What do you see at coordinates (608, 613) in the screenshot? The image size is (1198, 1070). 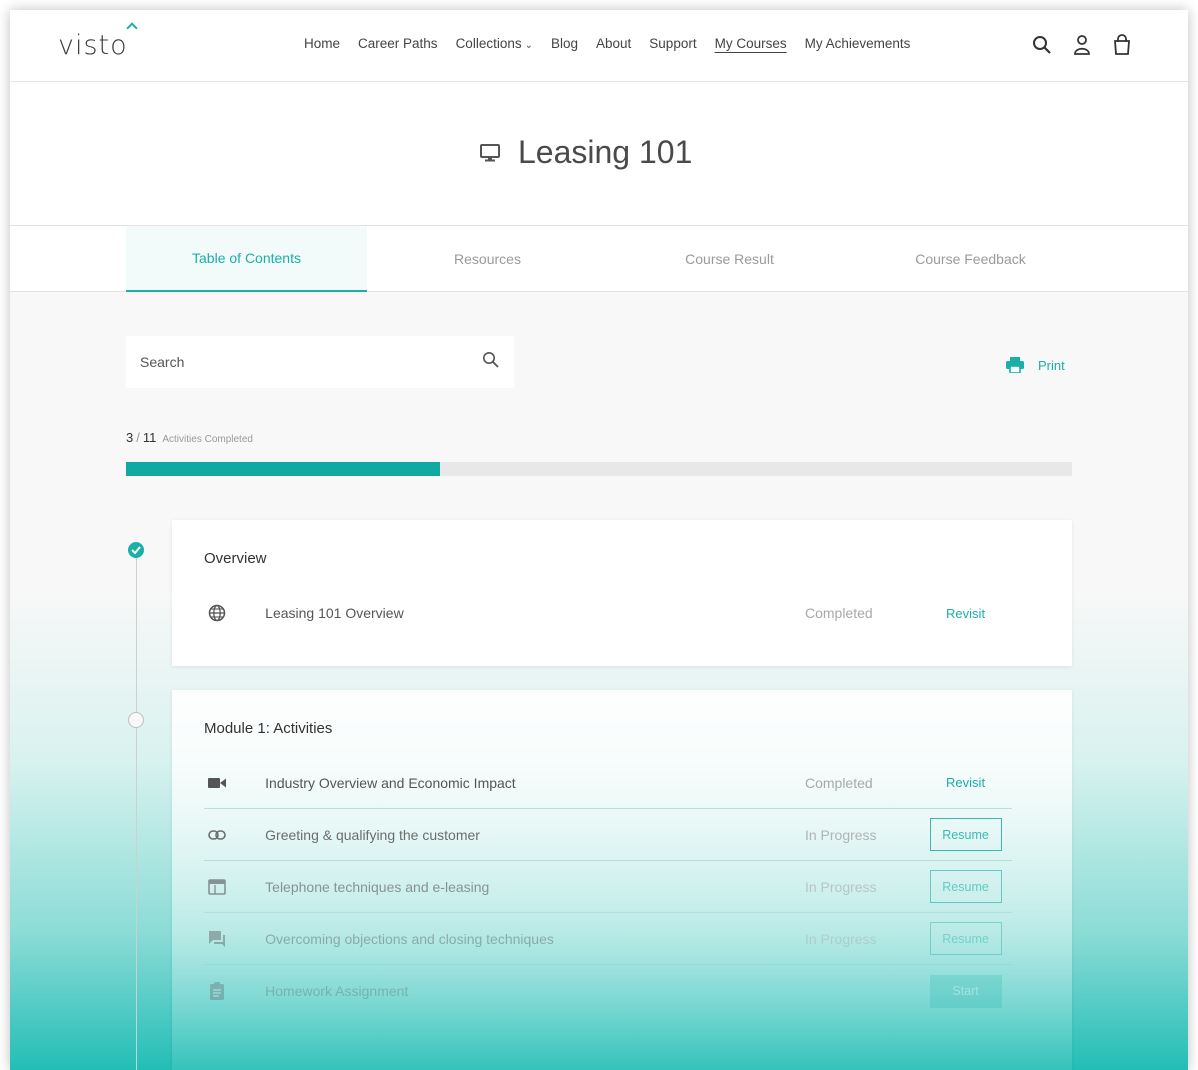 I see `activity-row: Leasing 101 Overview Completed Revisit` at bounding box center [608, 613].